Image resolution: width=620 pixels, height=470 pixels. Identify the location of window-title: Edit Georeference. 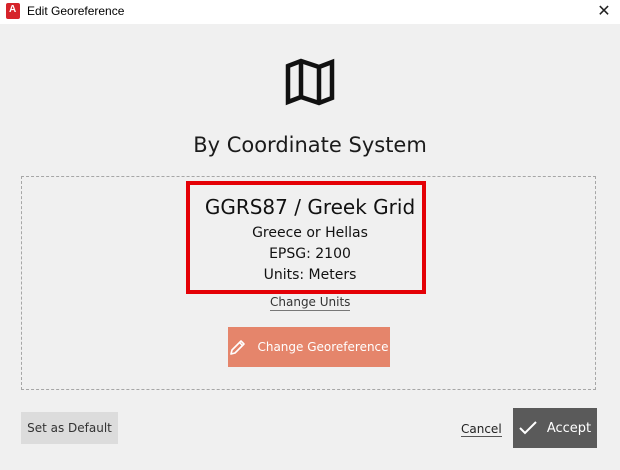
(76, 11).